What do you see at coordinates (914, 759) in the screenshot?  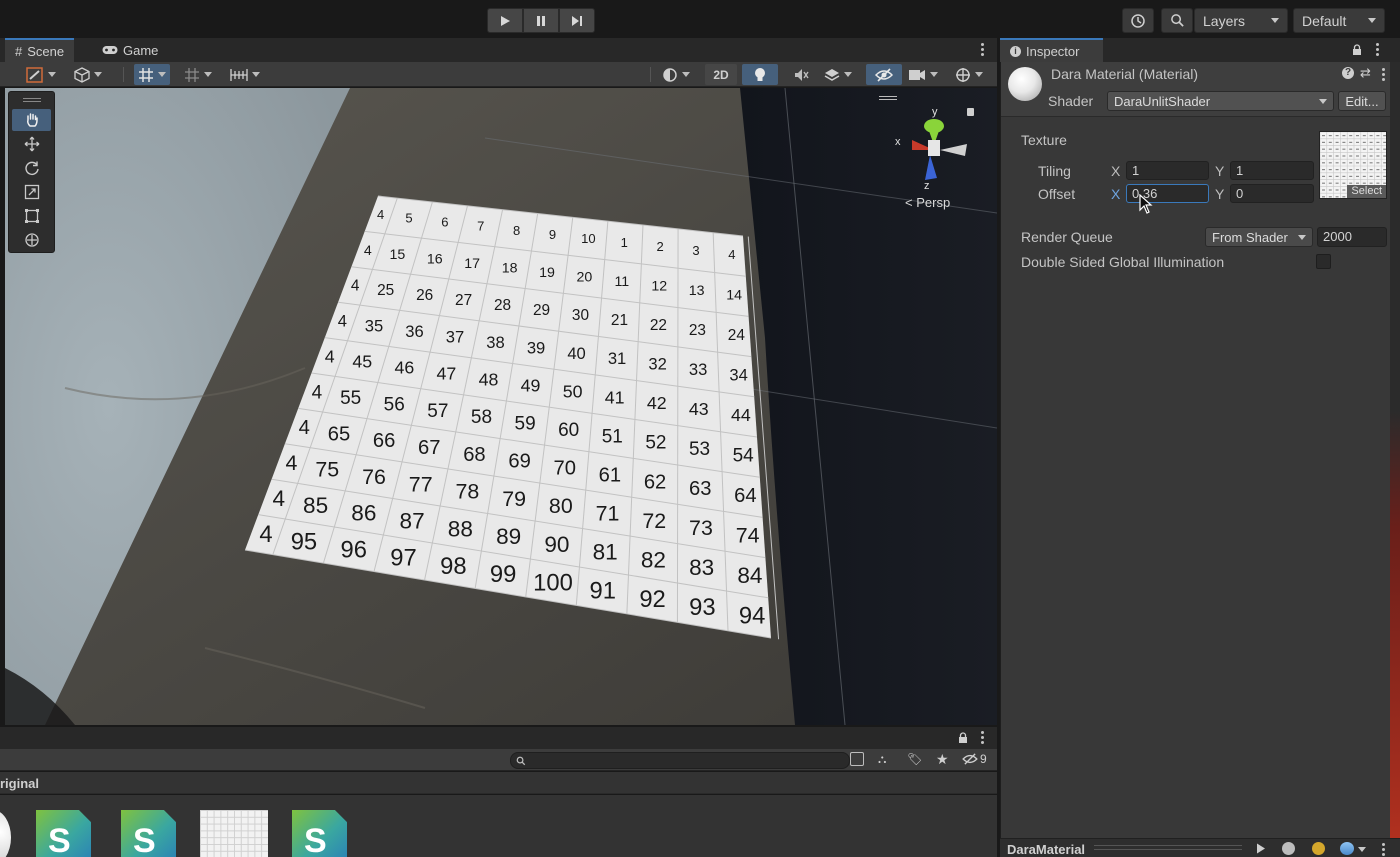 I see `tag-icon: 🏷` at bounding box center [914, 759].